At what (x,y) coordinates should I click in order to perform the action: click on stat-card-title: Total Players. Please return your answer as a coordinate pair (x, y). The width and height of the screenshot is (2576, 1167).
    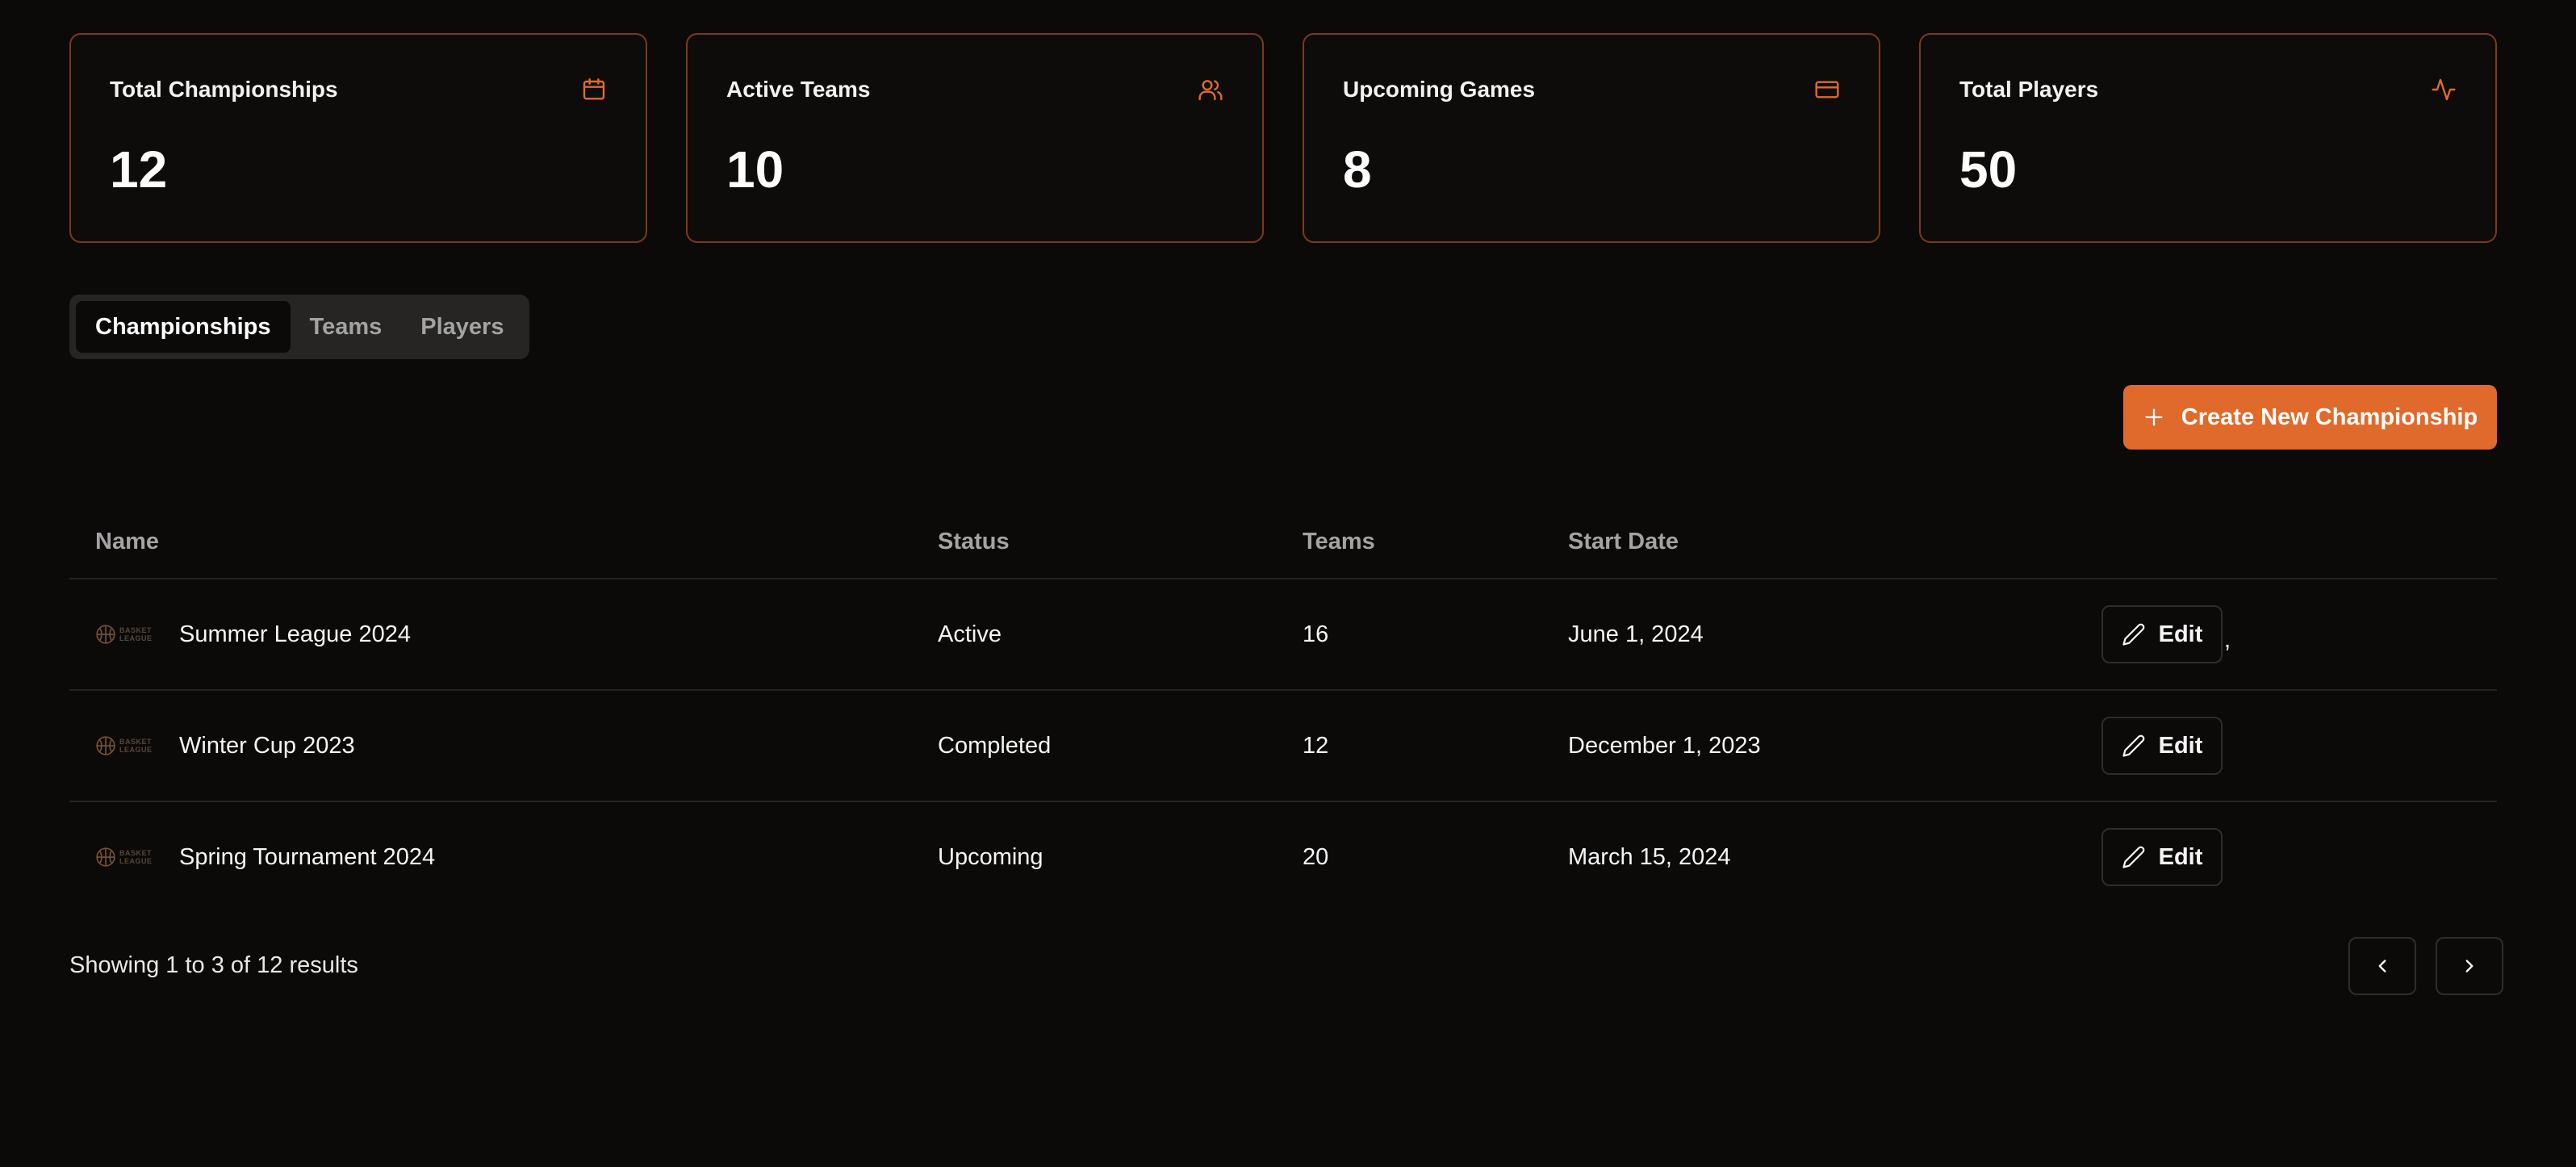
    Looking at the image, I should click on (2029, 90).